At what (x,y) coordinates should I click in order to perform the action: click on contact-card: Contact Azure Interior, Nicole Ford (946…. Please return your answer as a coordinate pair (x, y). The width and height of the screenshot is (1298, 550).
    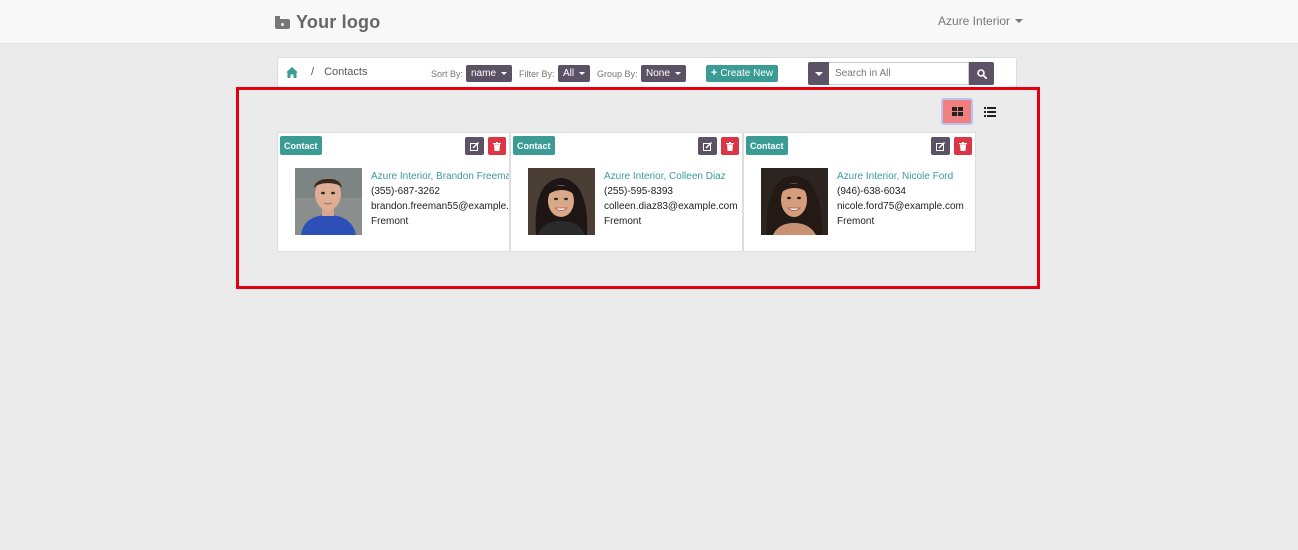
    Looking at the image, I should click on (859, 192).